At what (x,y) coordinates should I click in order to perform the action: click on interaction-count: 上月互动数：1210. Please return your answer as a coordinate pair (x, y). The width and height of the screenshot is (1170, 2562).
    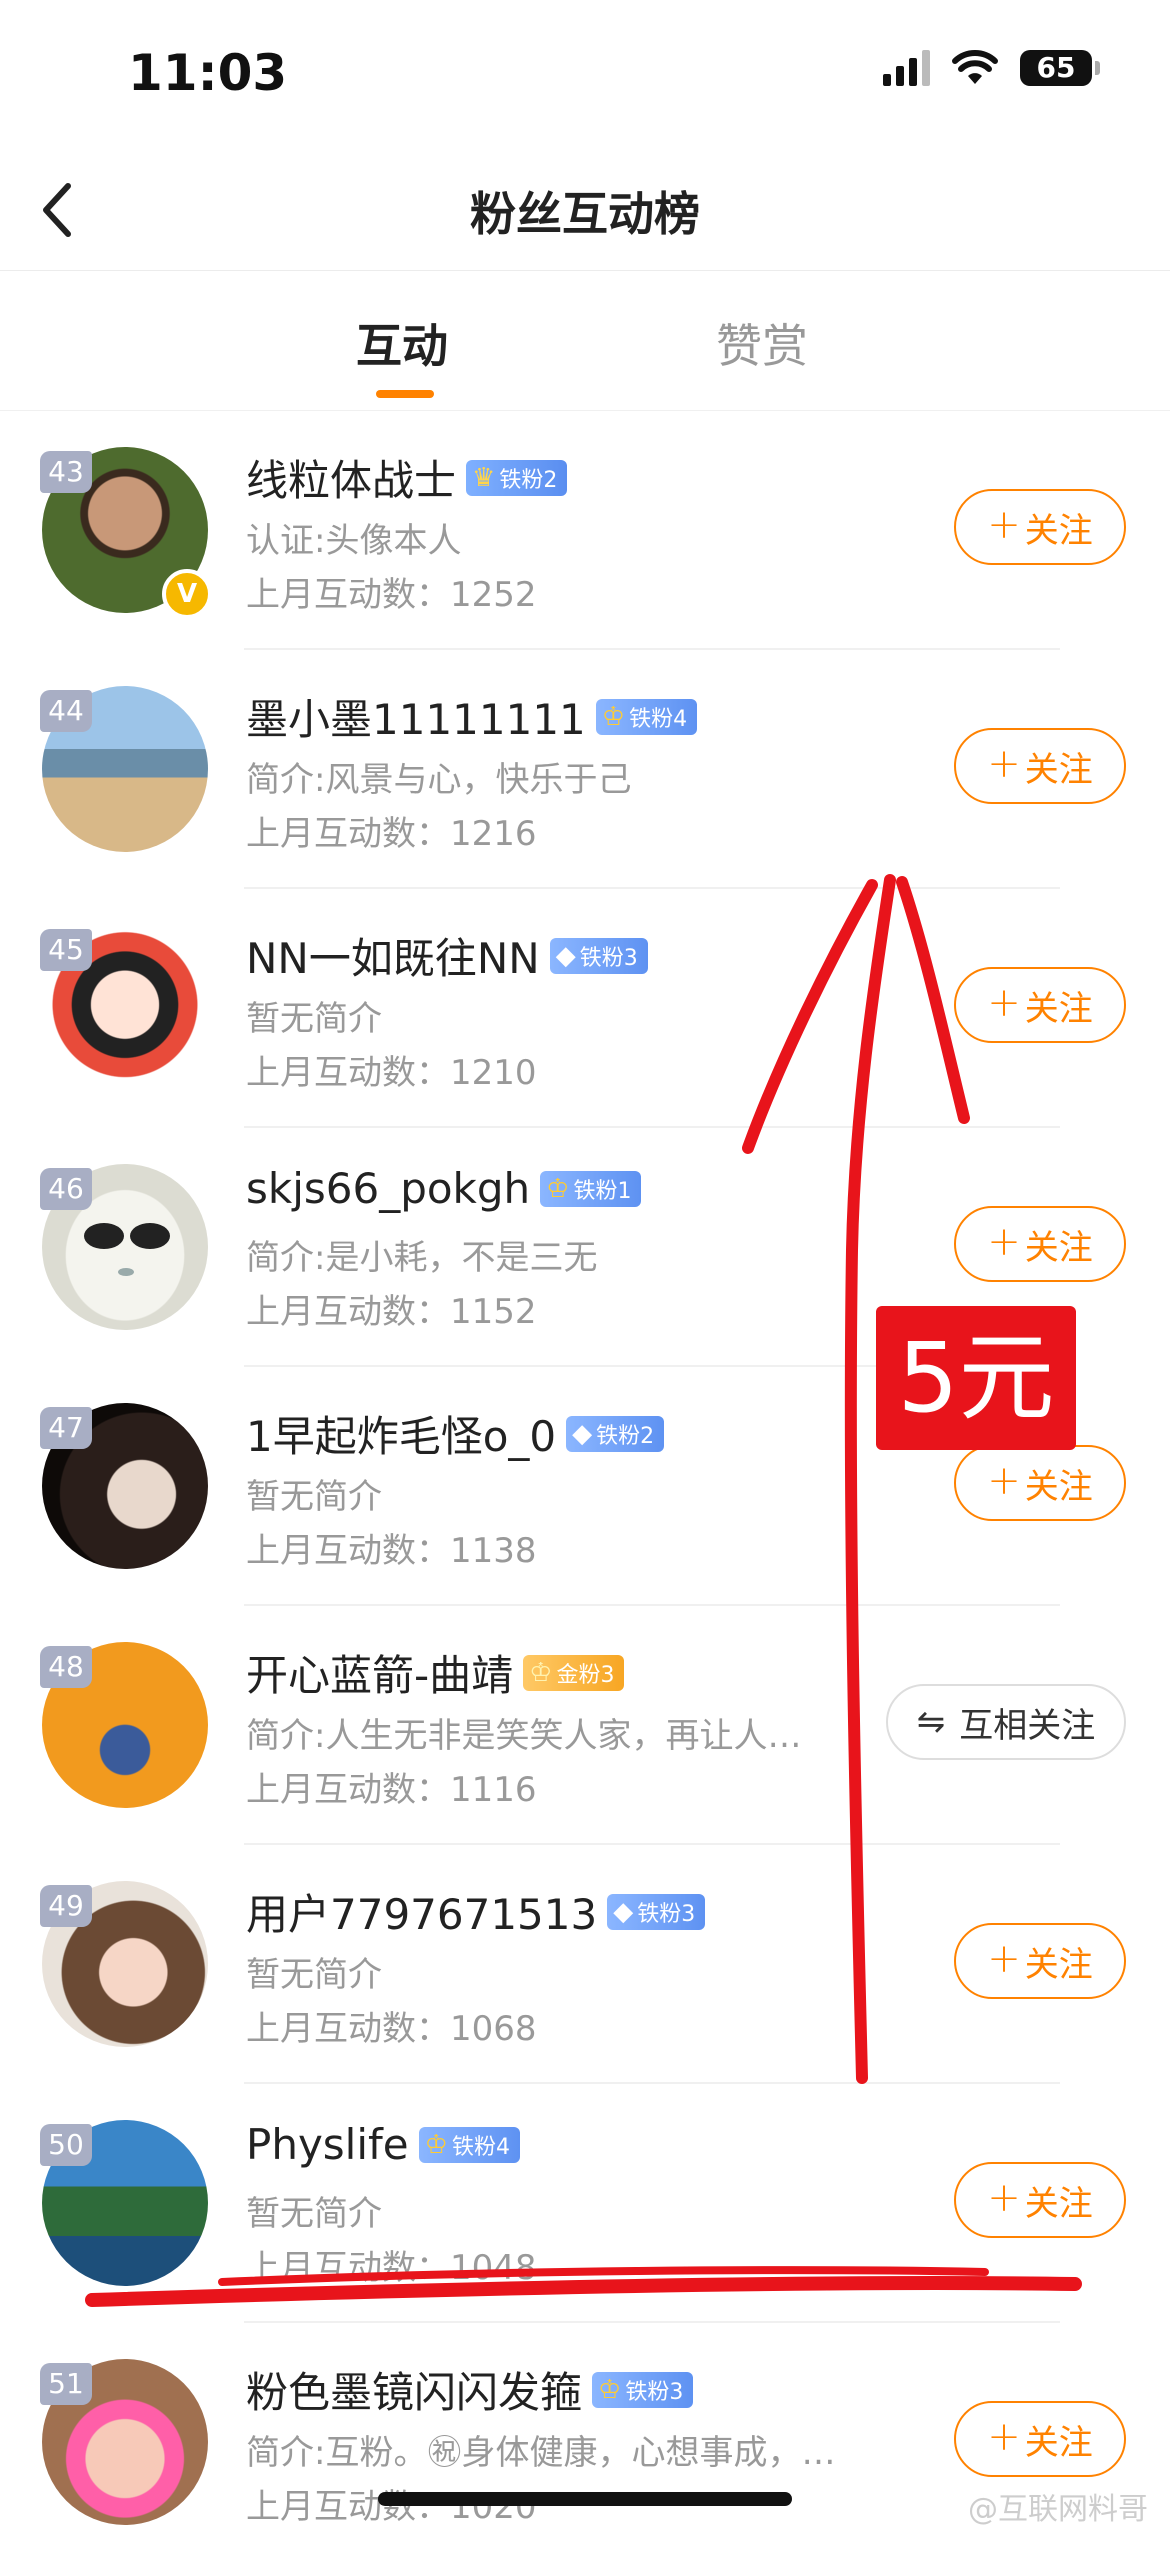
    Looking at the image, I should click on (391, 1073).